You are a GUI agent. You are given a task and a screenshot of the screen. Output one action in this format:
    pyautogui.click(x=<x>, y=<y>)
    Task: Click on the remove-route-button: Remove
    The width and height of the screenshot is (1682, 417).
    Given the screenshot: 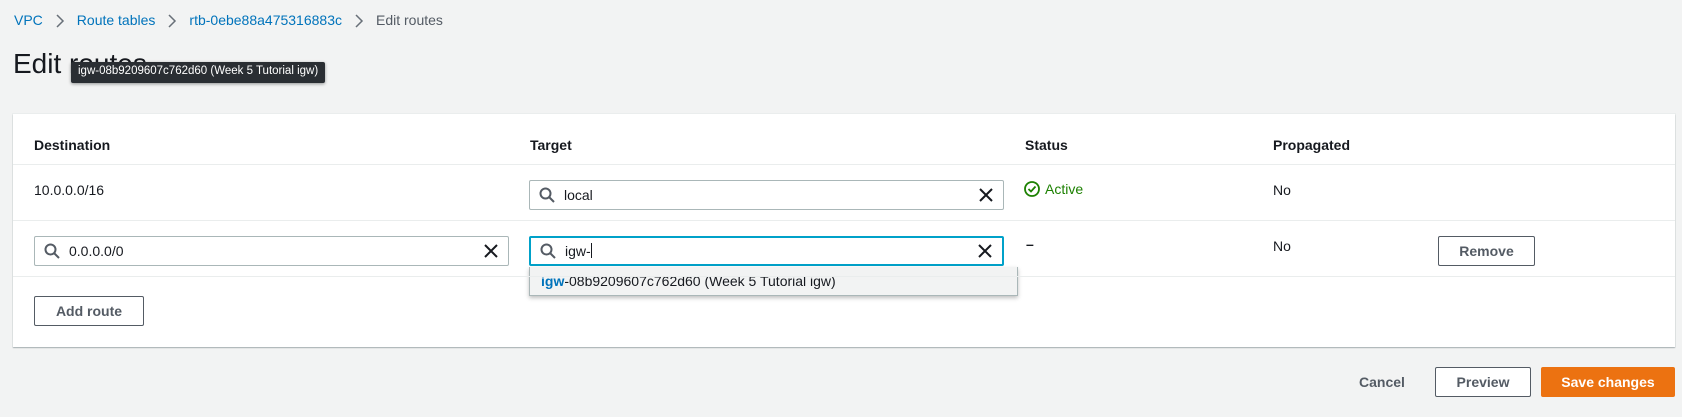 What is the action you would take?
    pyautogui.click(x=1486, y=251)
    